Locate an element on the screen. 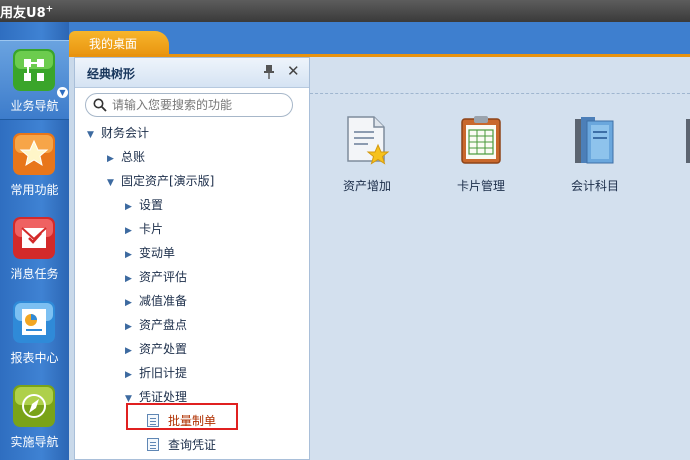 The width and height of the screenshot is (690, 460). message-icon is located at coordinates (34, 238).